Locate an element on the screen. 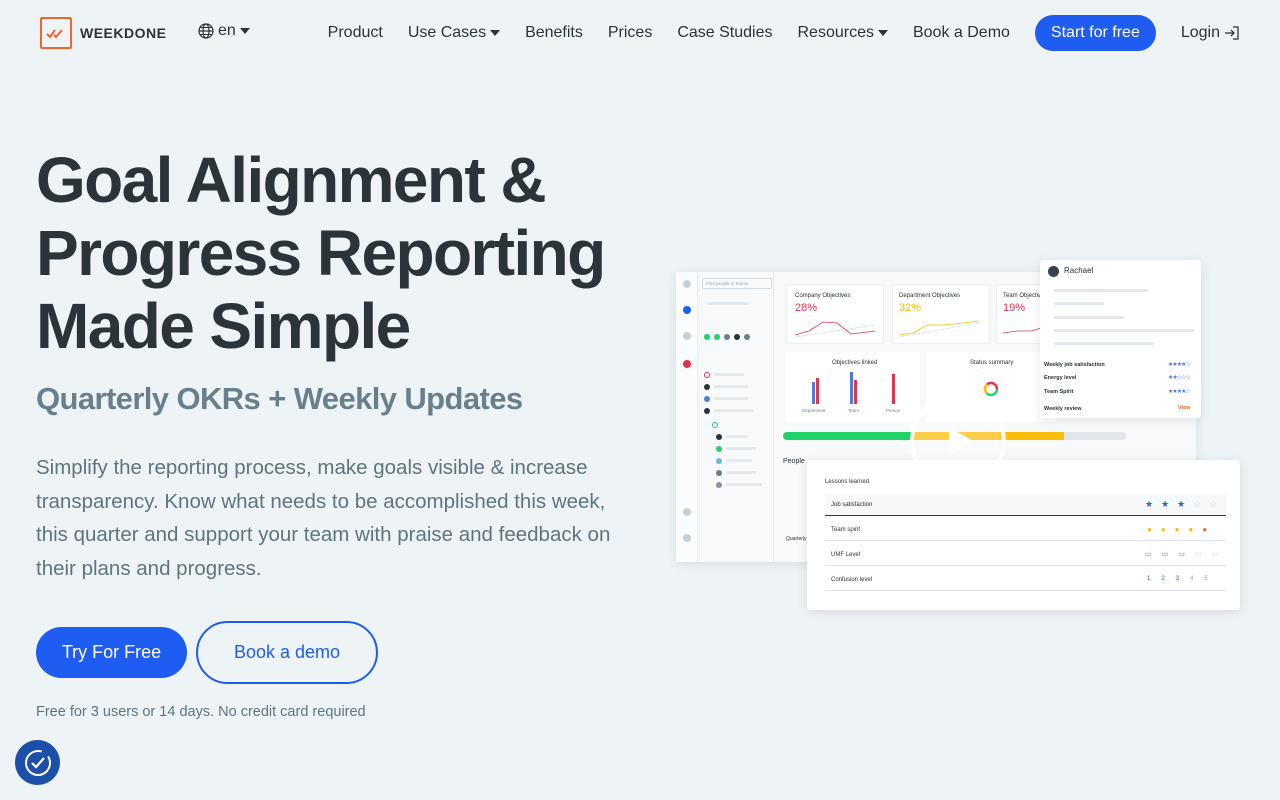  login-link: Login is located at coordinates (1210, 33).